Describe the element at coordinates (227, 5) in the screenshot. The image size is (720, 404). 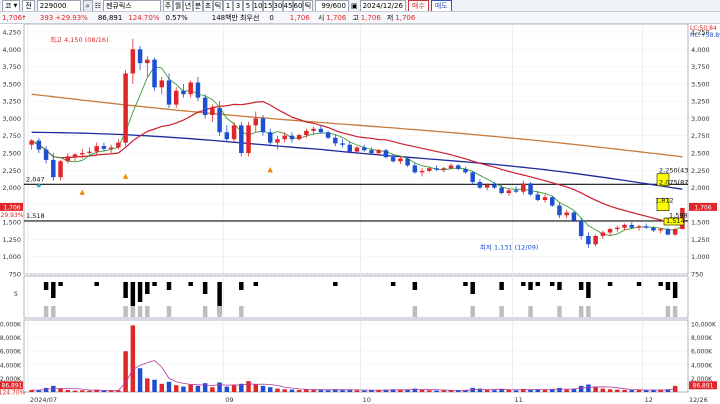
I see `timeframe-tab-6: 1` at that location.